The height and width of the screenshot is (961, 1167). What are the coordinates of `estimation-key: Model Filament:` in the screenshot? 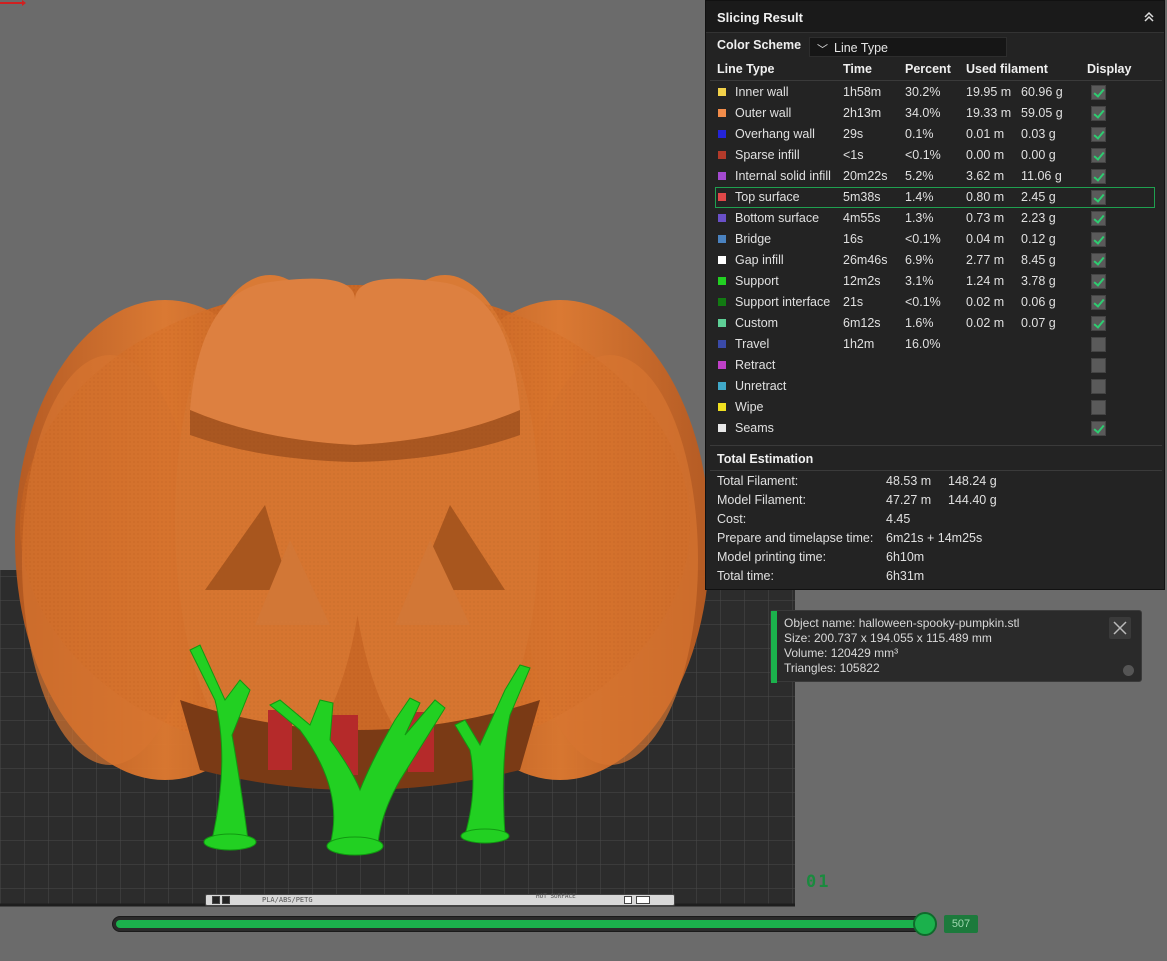 It's located at (761, 500).